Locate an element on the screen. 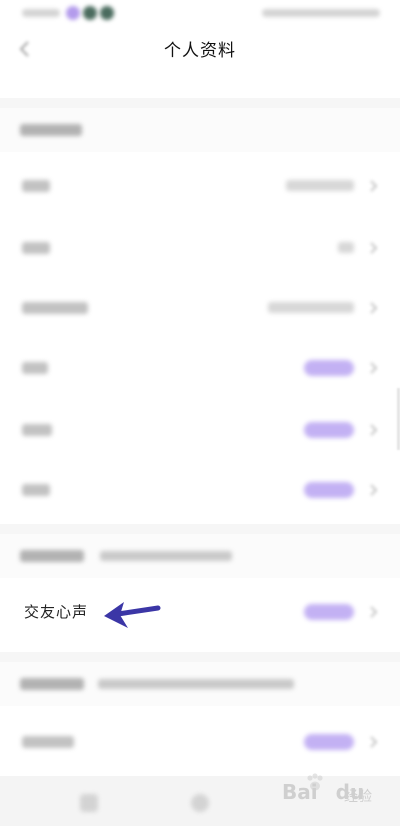 The image size is (400, 826). pointing-arrow-icon is located at coordinates (132, 615).